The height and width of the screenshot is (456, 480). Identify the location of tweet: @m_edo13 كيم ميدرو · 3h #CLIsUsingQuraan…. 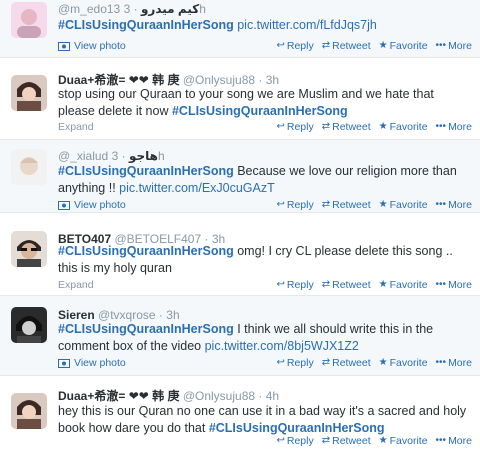
(240, 29).